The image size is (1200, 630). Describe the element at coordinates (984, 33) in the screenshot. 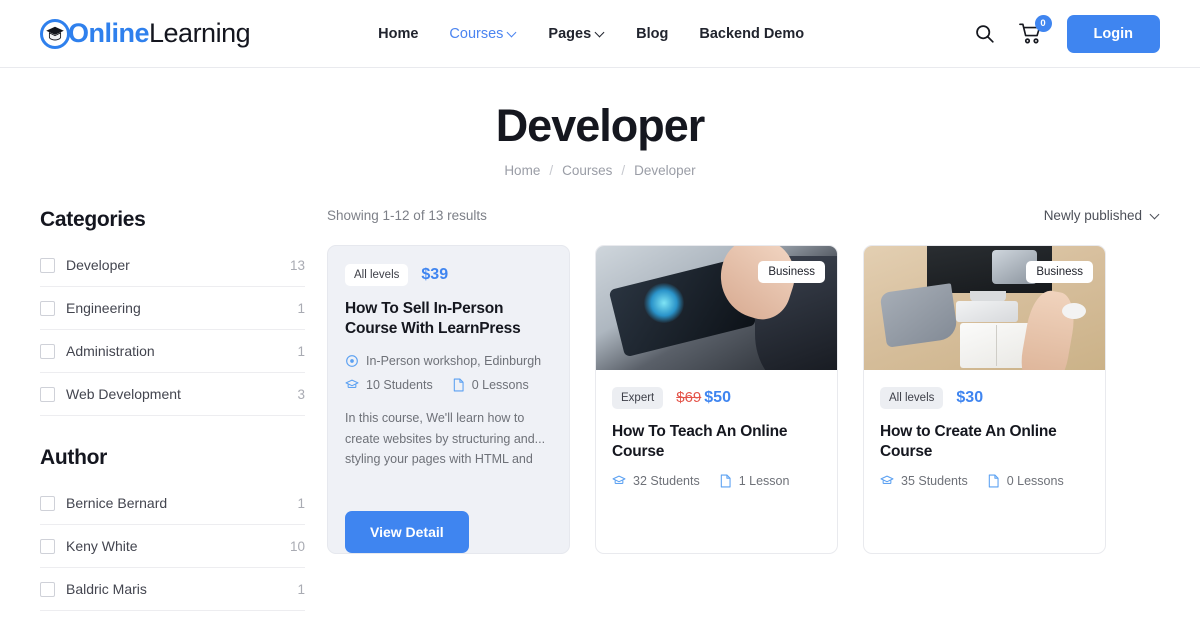

I see `search-icon` at that location.